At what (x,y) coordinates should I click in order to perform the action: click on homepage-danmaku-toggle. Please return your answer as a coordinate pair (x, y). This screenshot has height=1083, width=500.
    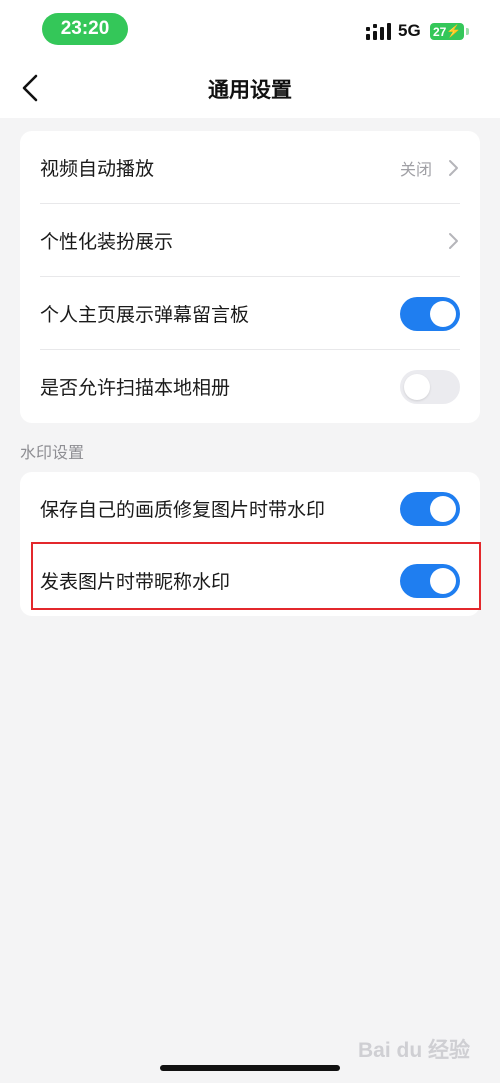
    Looking at the image, I should click on (430, 313).